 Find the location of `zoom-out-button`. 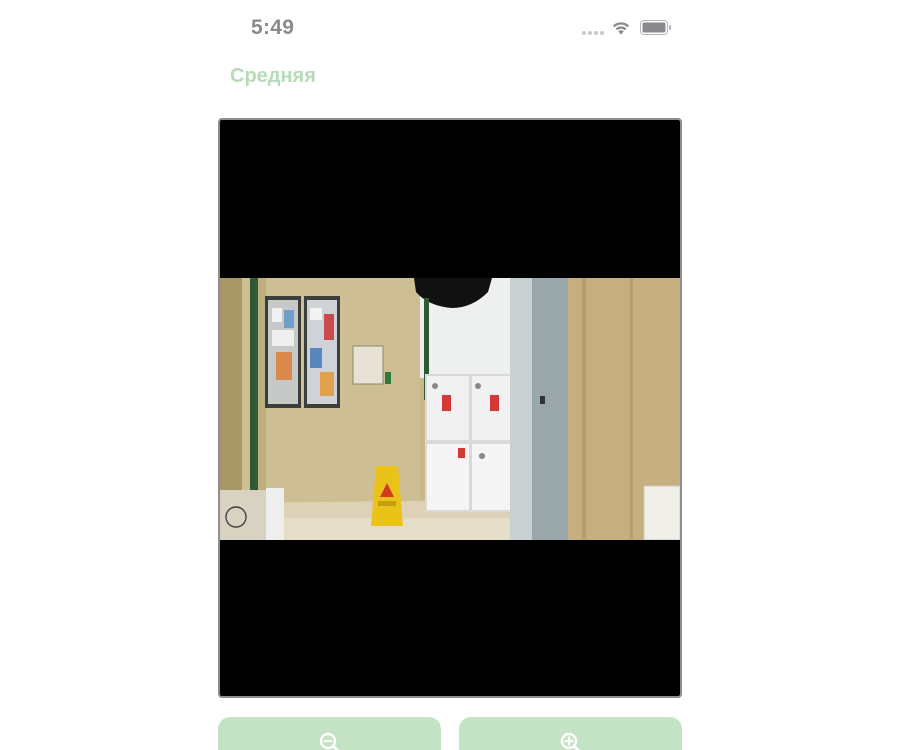

zoom-out-button is located at coordinates (329, 733).